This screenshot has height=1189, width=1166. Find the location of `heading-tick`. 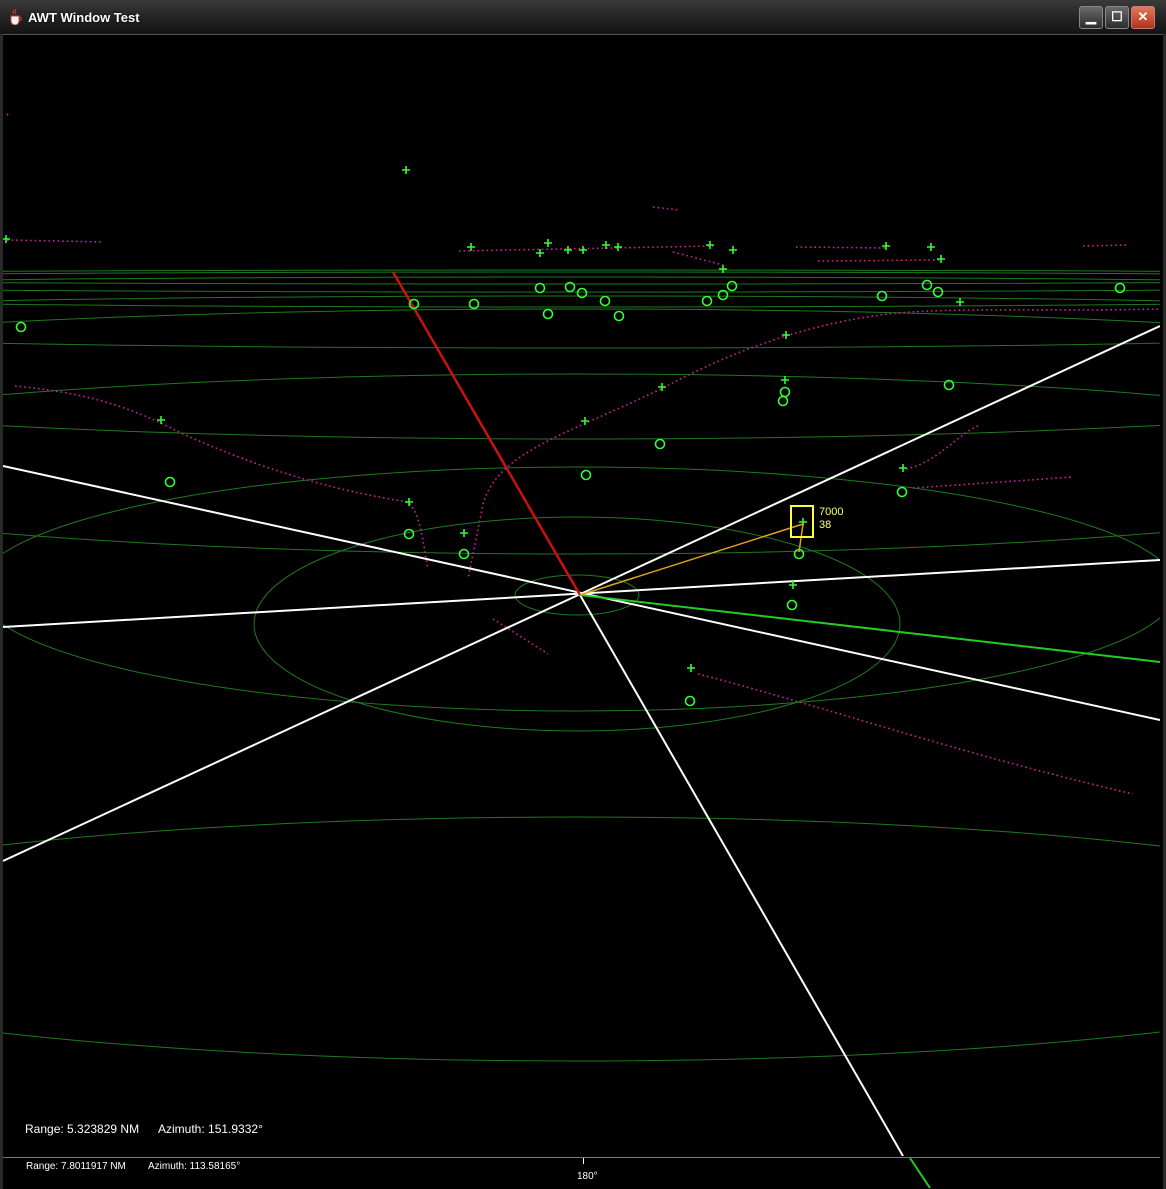

heading-tick is located at coordinates (583, 1161).